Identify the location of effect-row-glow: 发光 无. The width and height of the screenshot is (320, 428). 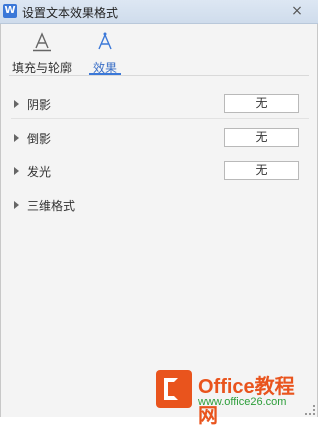
(157, 171).